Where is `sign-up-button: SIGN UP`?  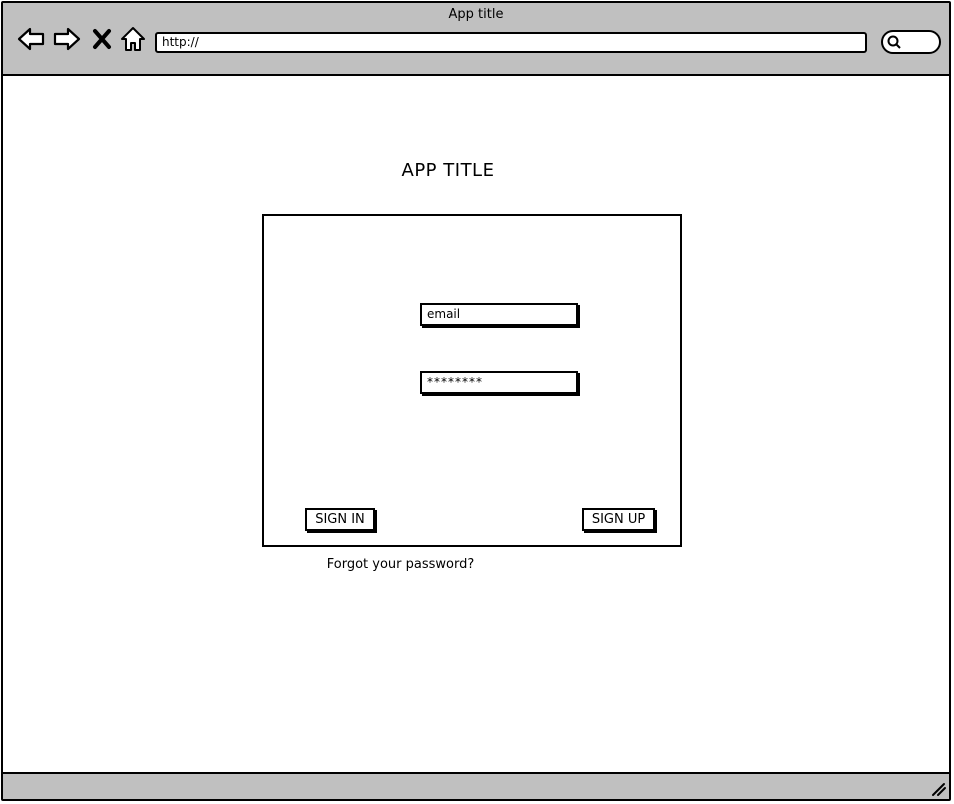 sign-up-button: SIGN UP is located at coordinates (618, 519).